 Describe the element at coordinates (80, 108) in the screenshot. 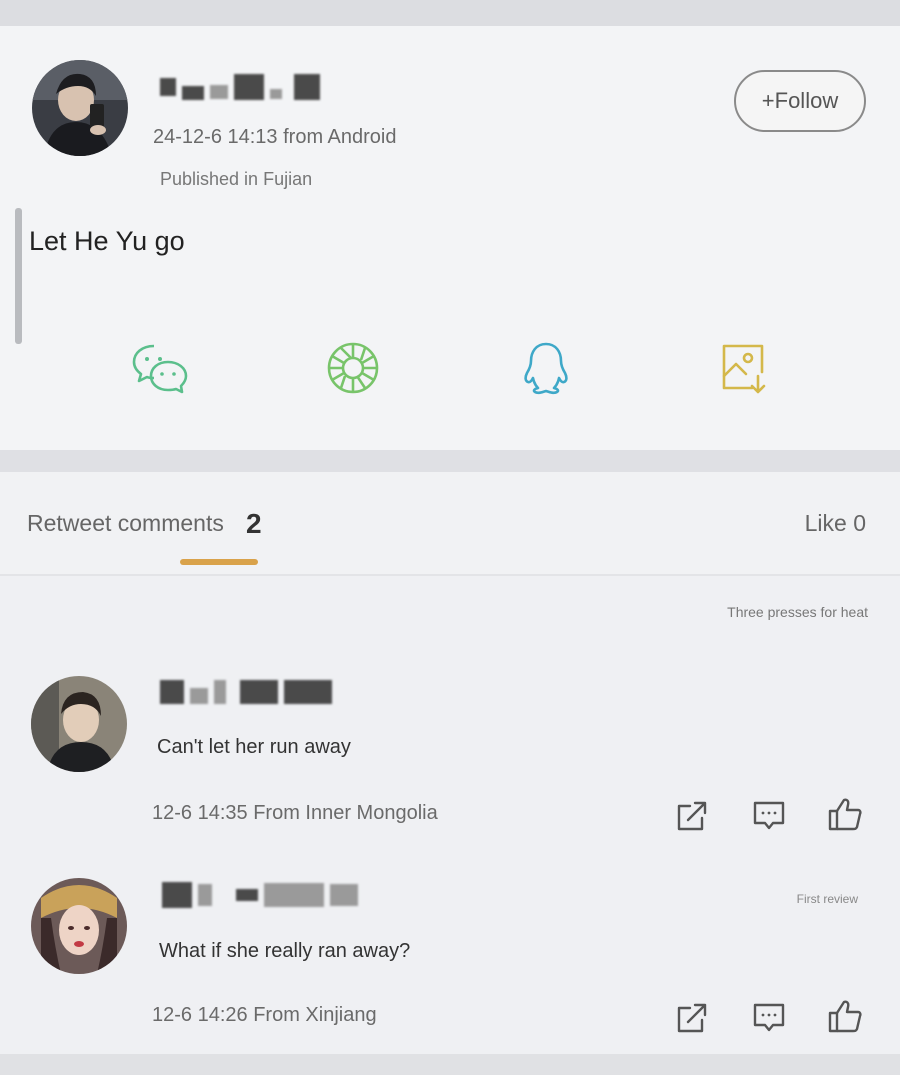

I see `author-avatar` at that location.